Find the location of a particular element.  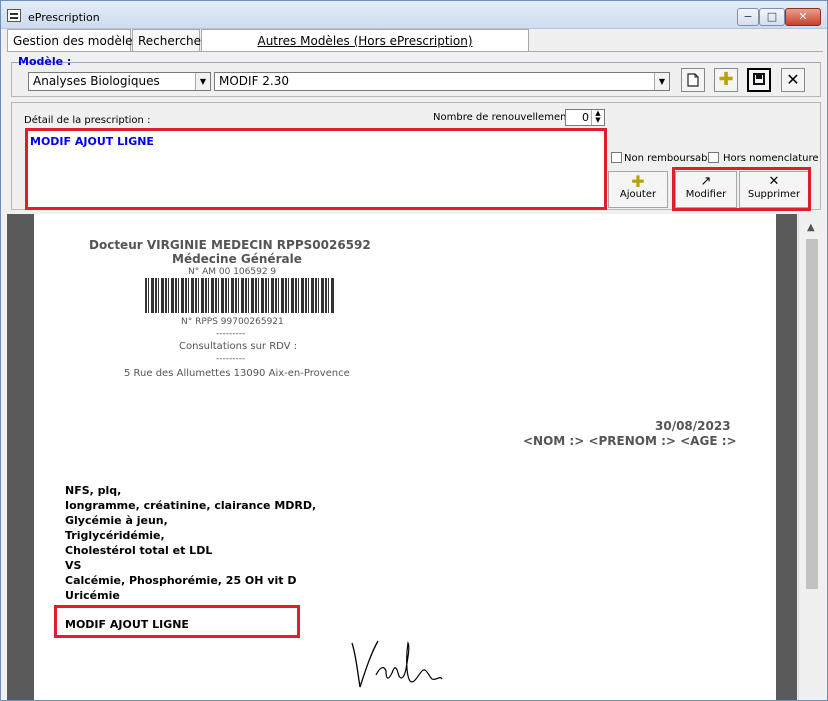

maximize-button: □ is located at coordinates (772, 17).